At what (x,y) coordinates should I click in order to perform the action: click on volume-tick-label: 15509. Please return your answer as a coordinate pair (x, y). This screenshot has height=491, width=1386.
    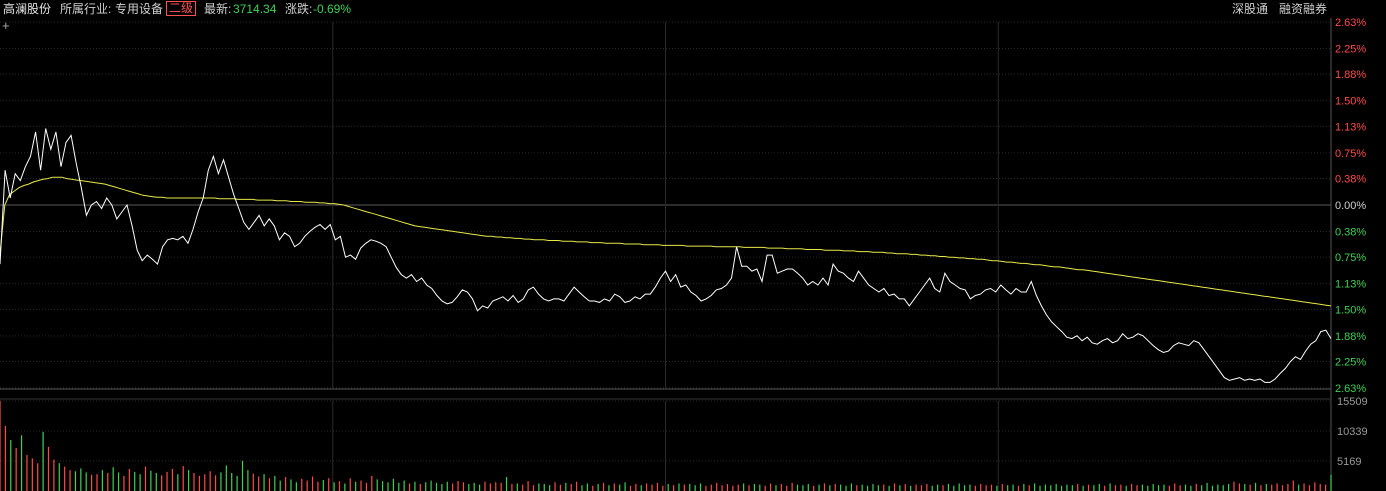
    Looking at the image, I should click on (1352, 402).